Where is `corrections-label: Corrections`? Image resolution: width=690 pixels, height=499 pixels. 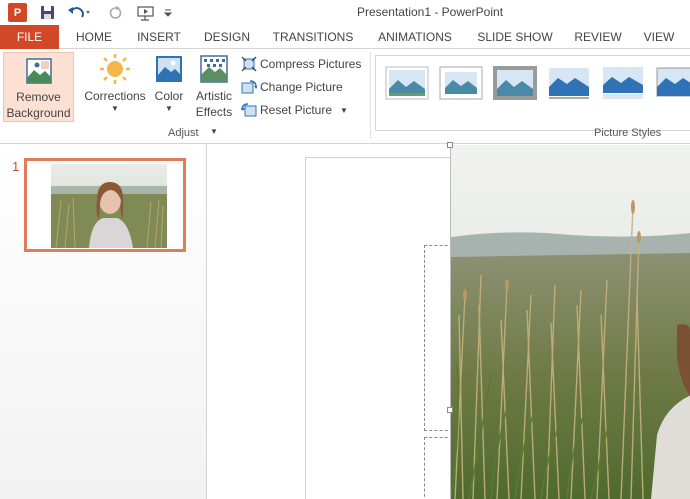
corrections-label: Corrections is located at coordinates (115, 96).